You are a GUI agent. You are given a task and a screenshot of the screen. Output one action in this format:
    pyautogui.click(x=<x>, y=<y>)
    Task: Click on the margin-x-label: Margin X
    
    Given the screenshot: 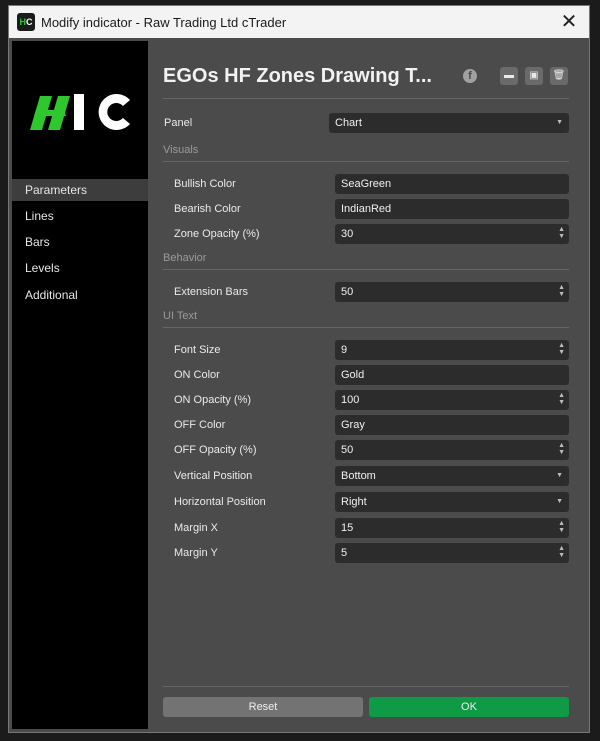 What is the action you would take?
    pyautogui.click(x=196, y=528)
    